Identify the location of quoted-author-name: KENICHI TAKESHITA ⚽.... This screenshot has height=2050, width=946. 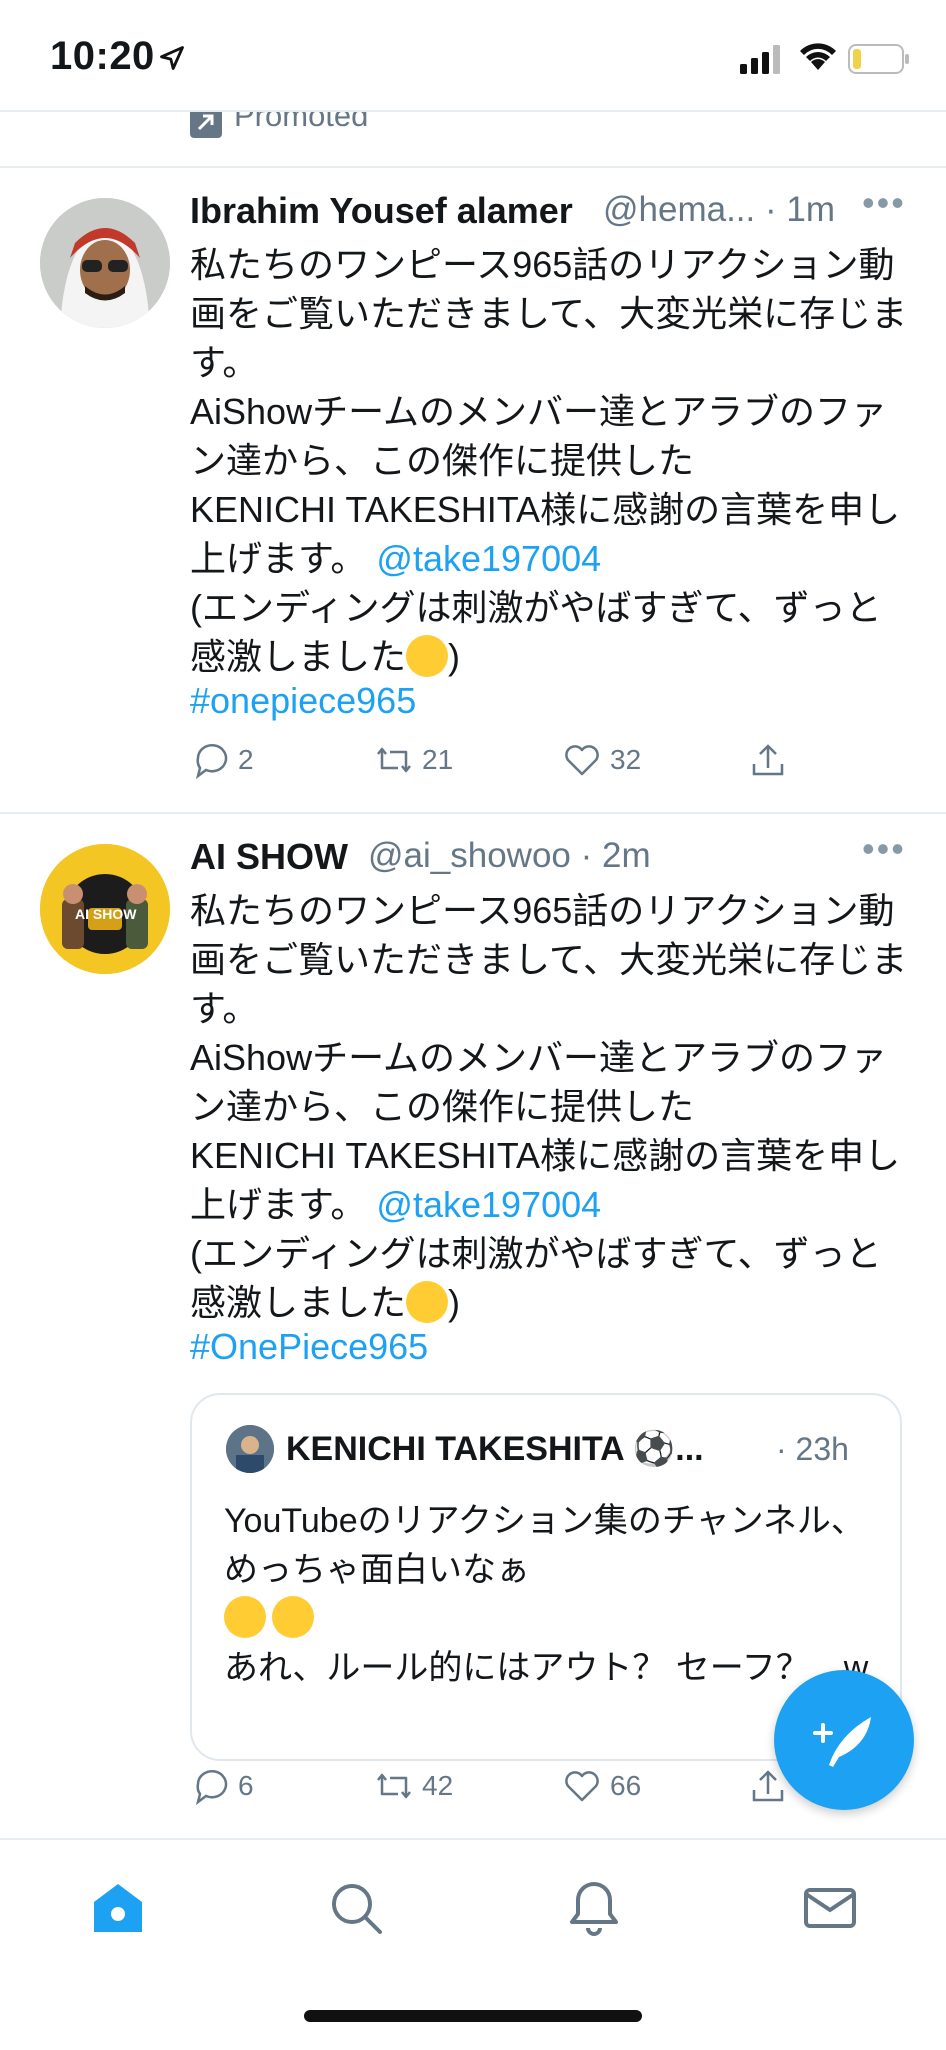
(495, 1449).